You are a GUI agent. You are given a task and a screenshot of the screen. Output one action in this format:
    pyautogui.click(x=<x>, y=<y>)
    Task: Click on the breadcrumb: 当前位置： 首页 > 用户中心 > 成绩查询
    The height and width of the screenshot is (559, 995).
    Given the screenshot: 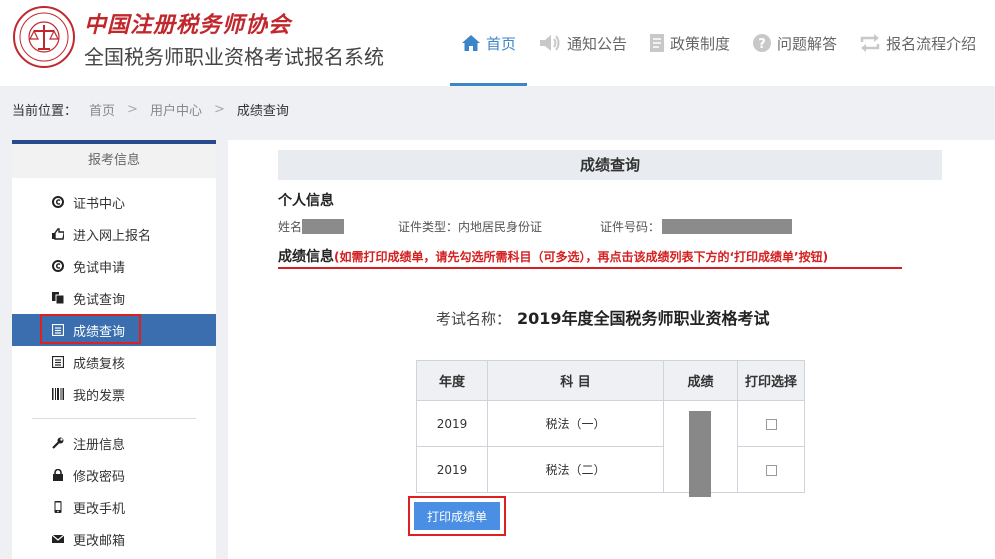 What is the action you would take?
    pyautogui.click(x=150, y=109)
    